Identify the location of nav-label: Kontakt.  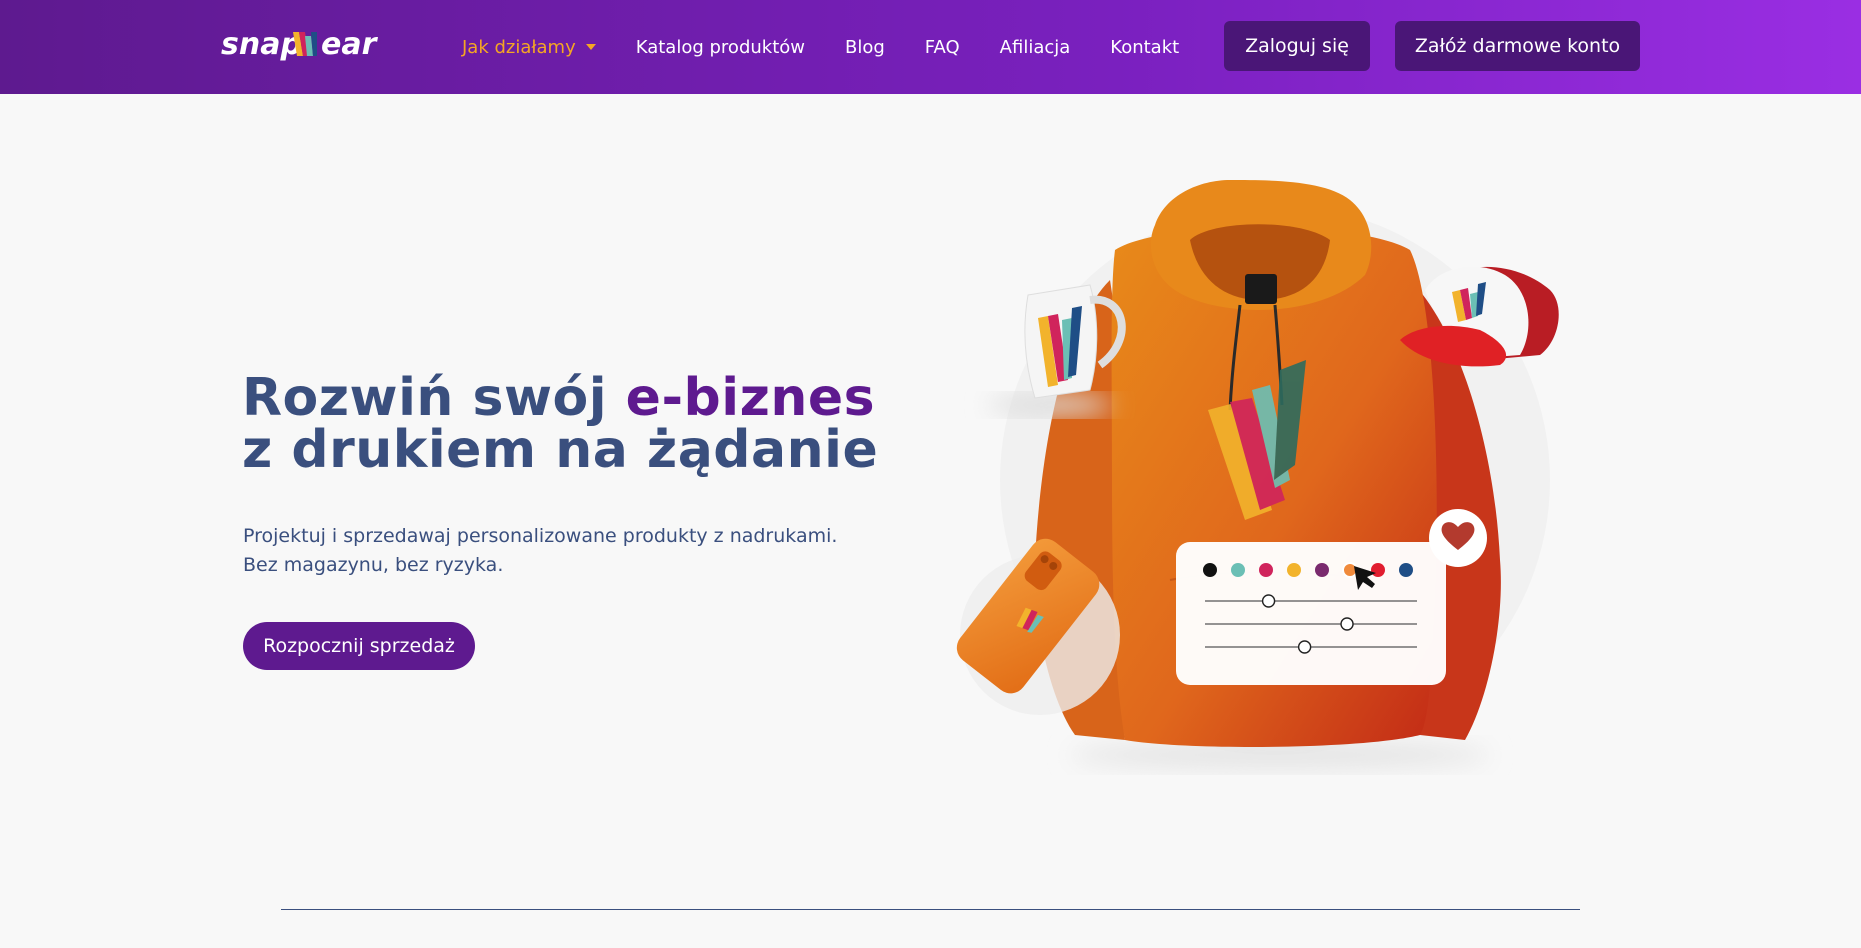
(1145, 47).